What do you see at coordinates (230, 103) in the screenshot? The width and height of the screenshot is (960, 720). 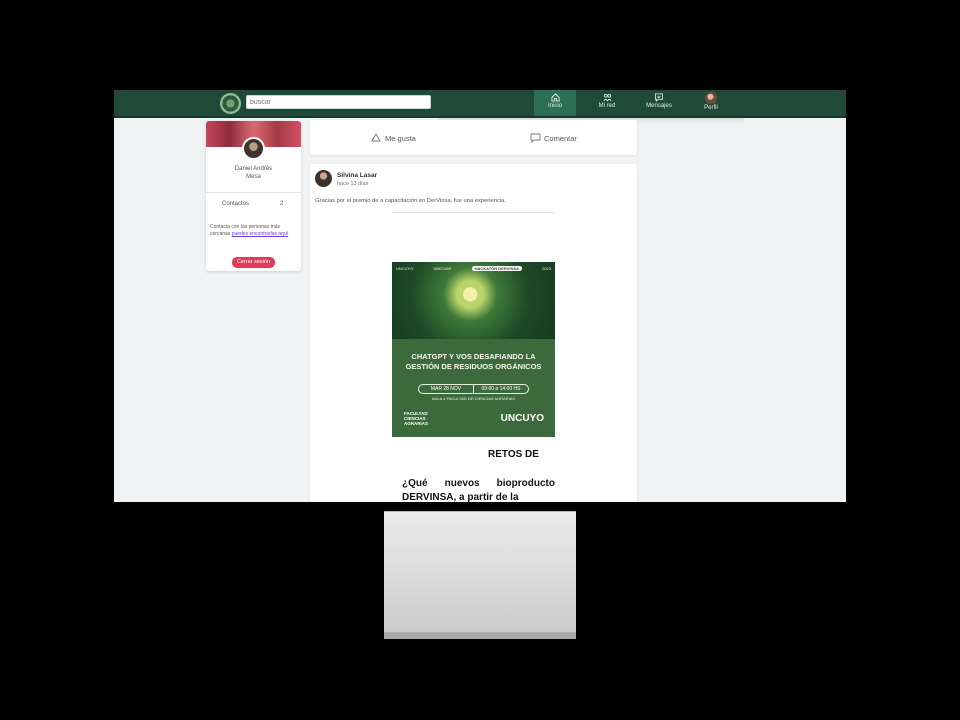 I see `app-logo` at bounding box center [230, 103].